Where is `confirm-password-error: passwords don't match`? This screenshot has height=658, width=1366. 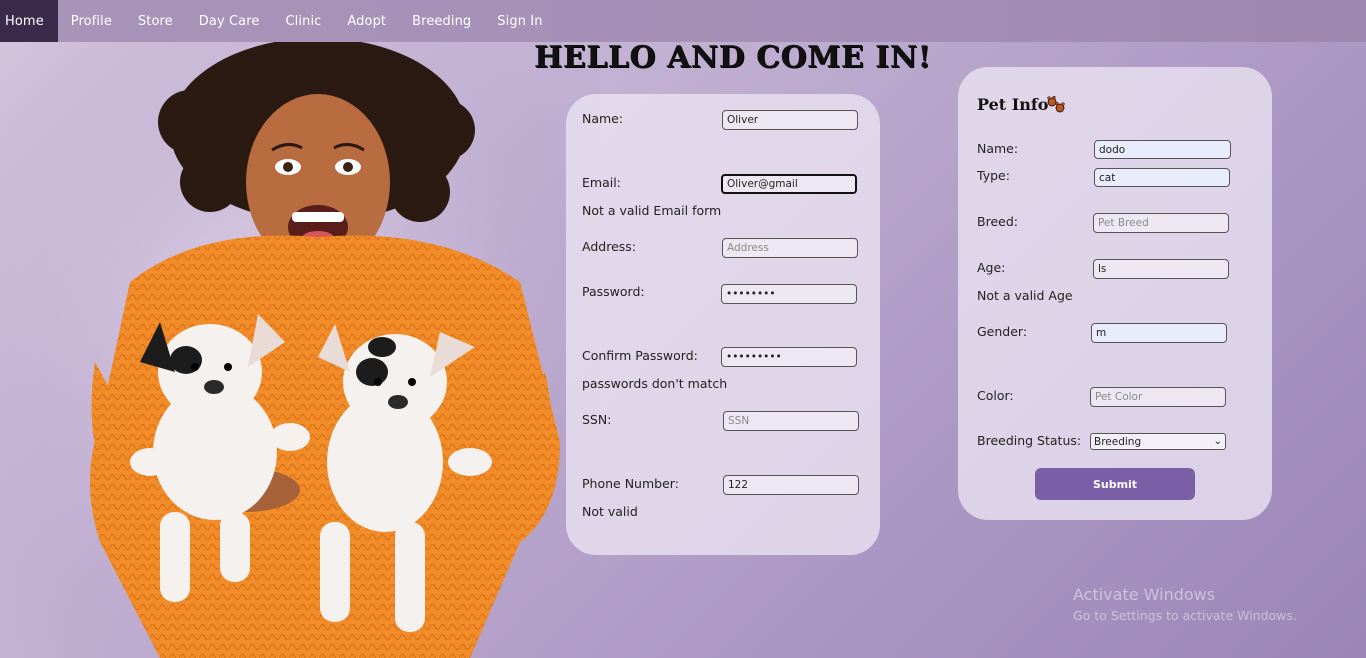
confirm-password-error: passwords don't match is located at coordinates (655, 383).